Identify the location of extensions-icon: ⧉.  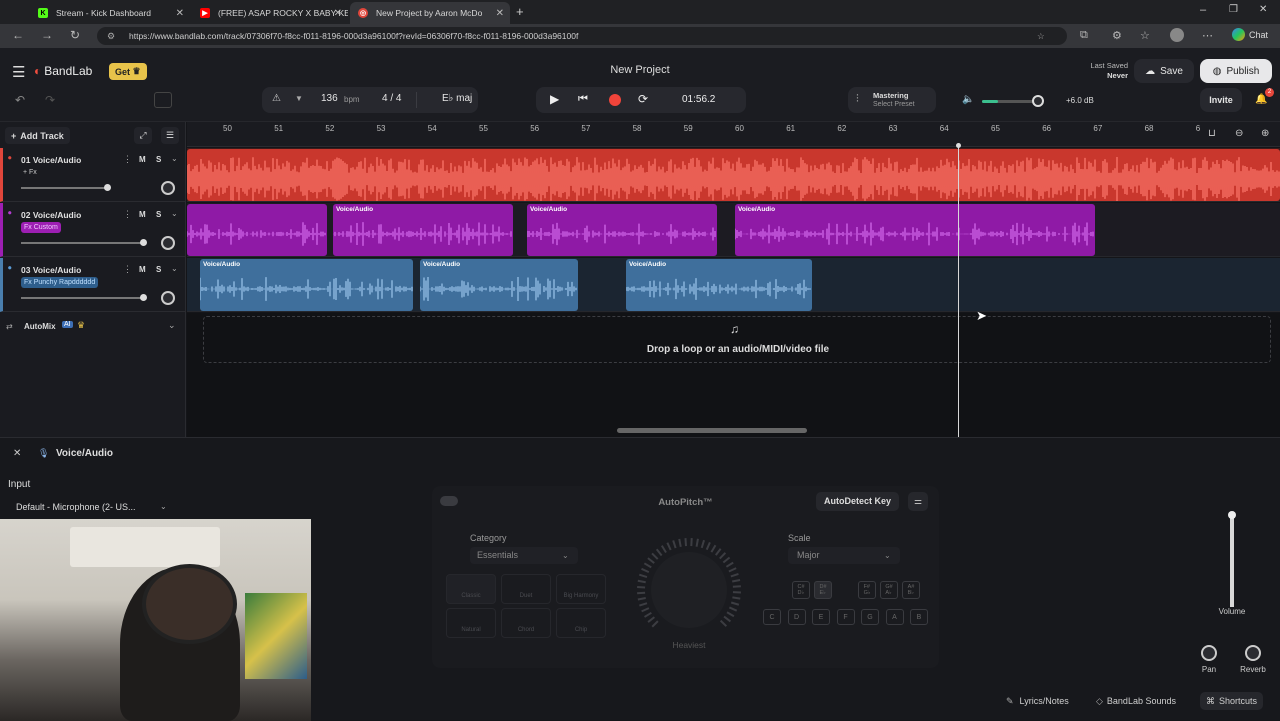
(1084, 35).